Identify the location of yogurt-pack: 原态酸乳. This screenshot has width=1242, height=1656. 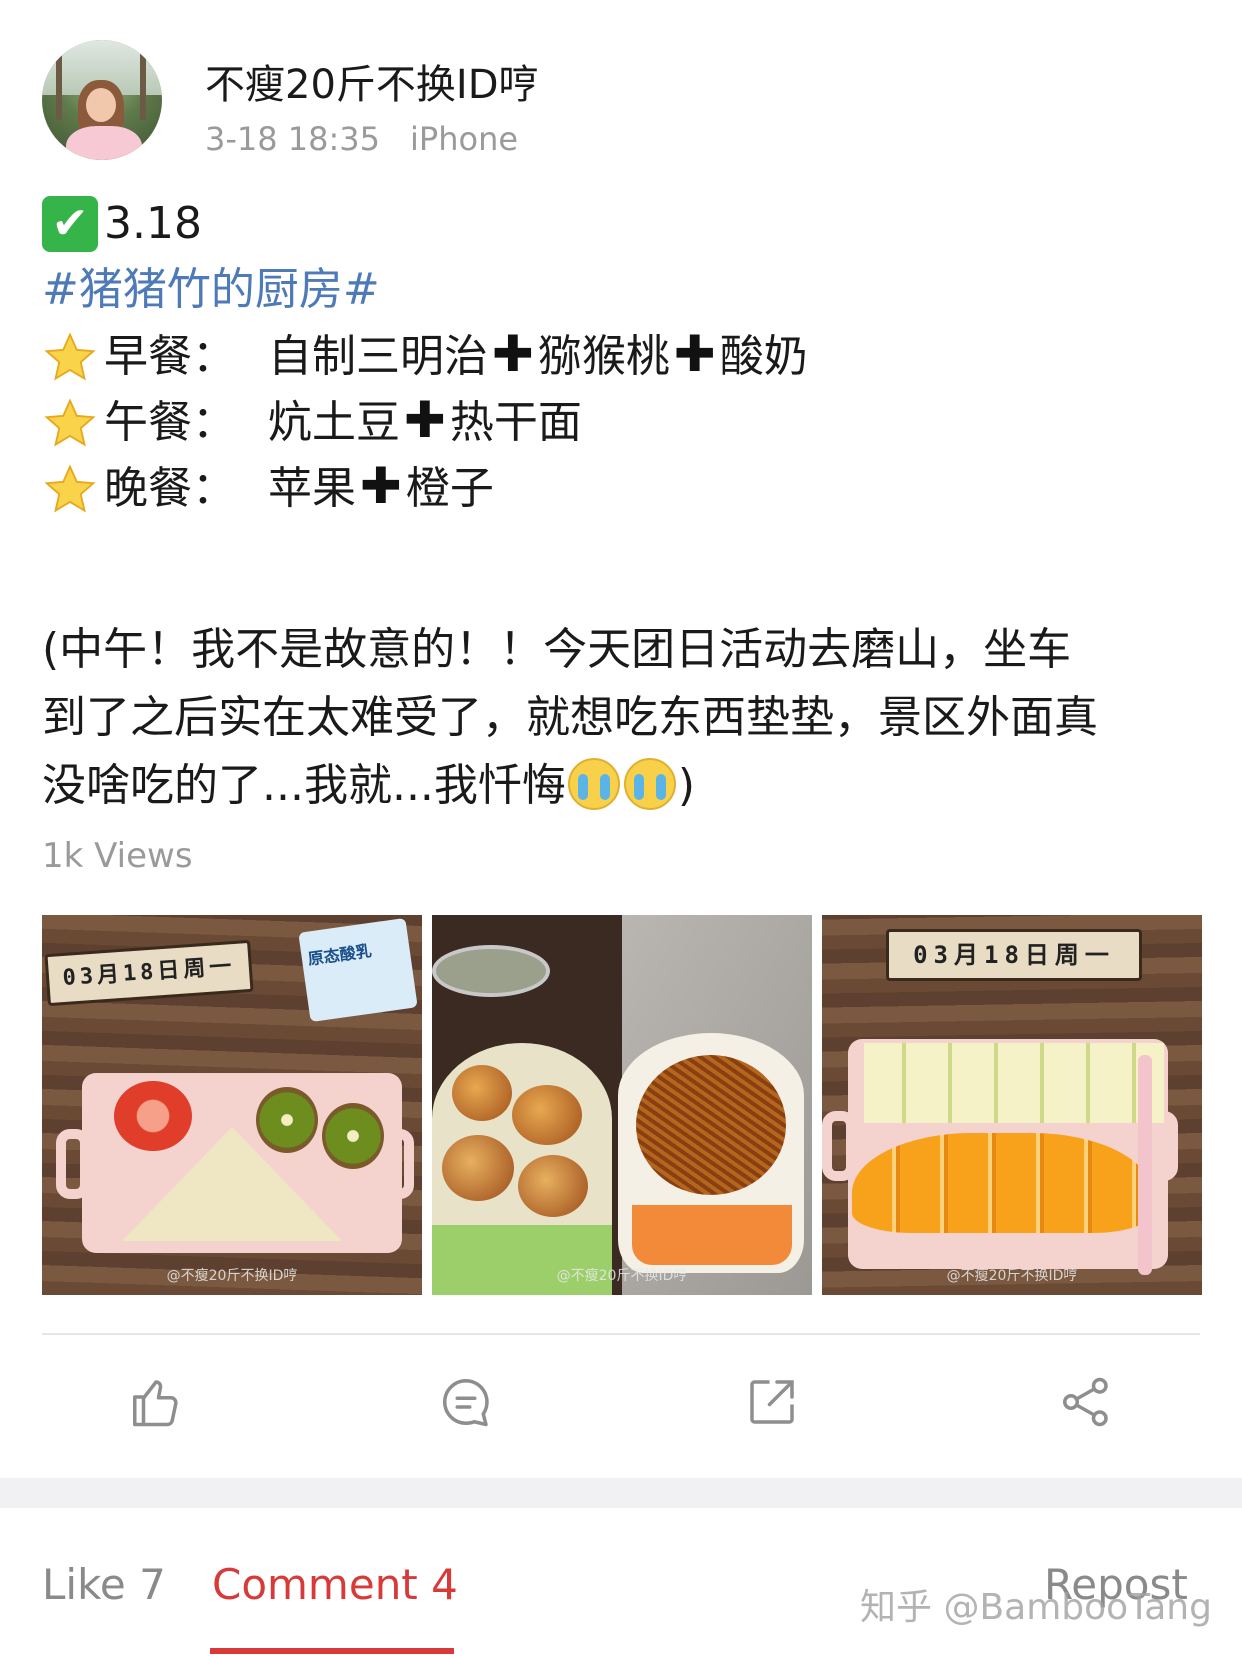
(358, 970).